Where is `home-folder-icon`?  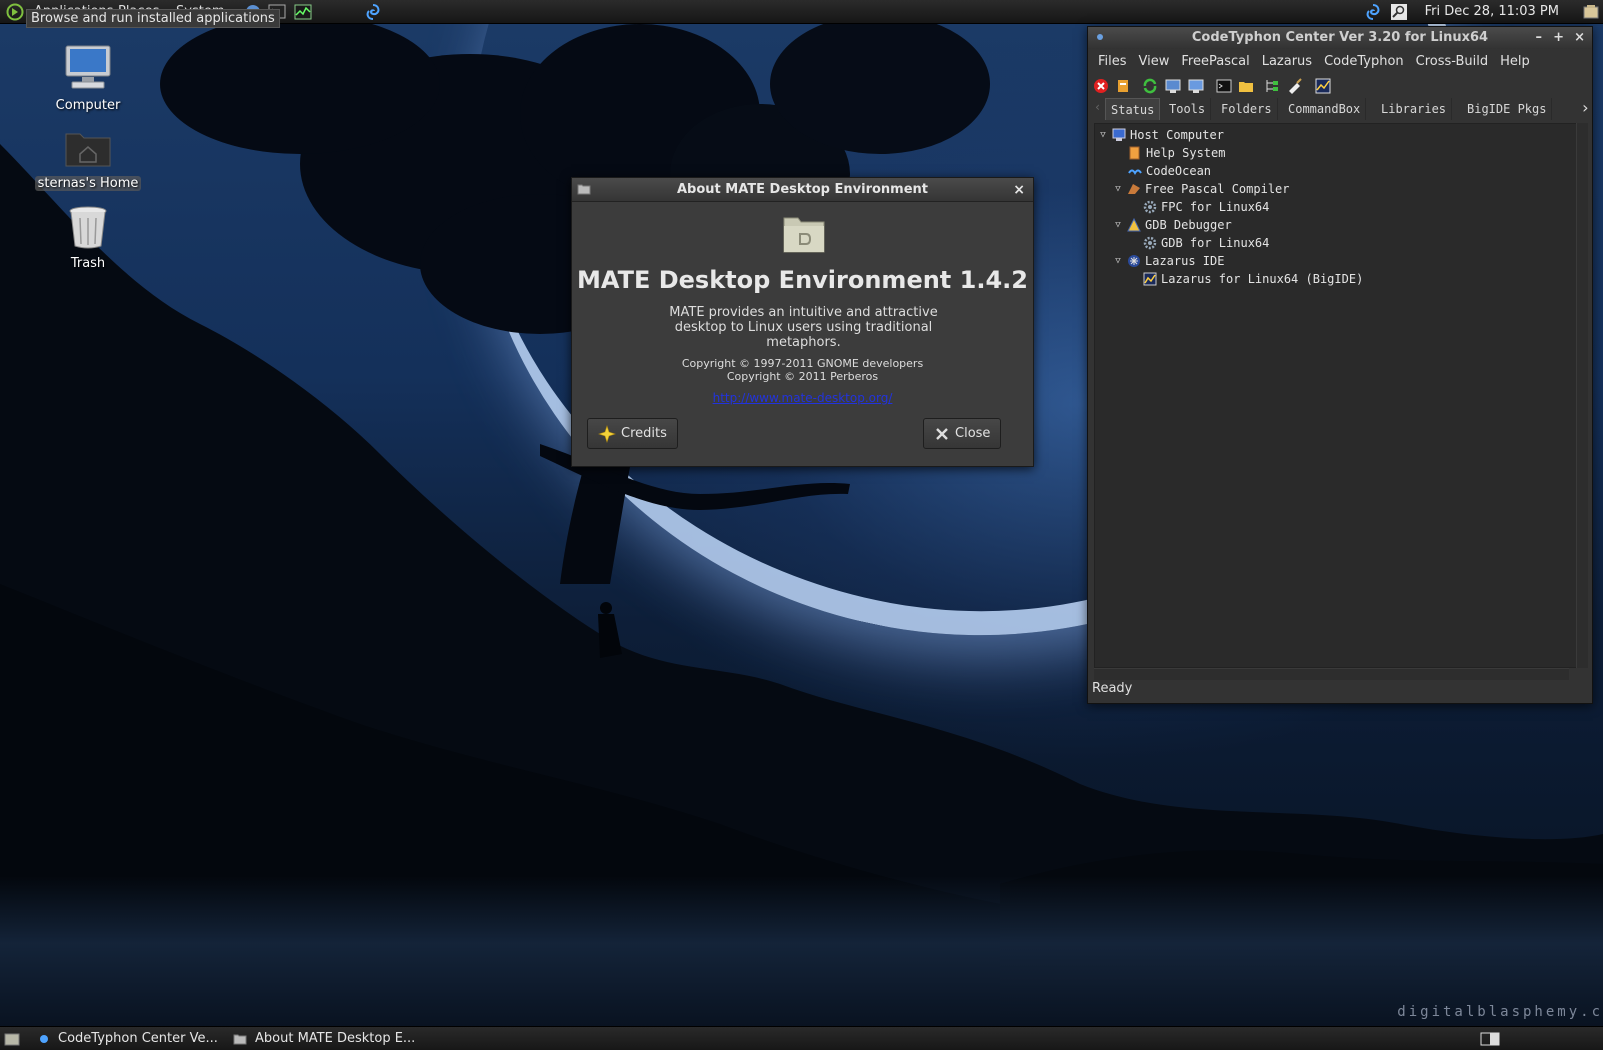 home-folder-icon is located at coordinates (88, 150).